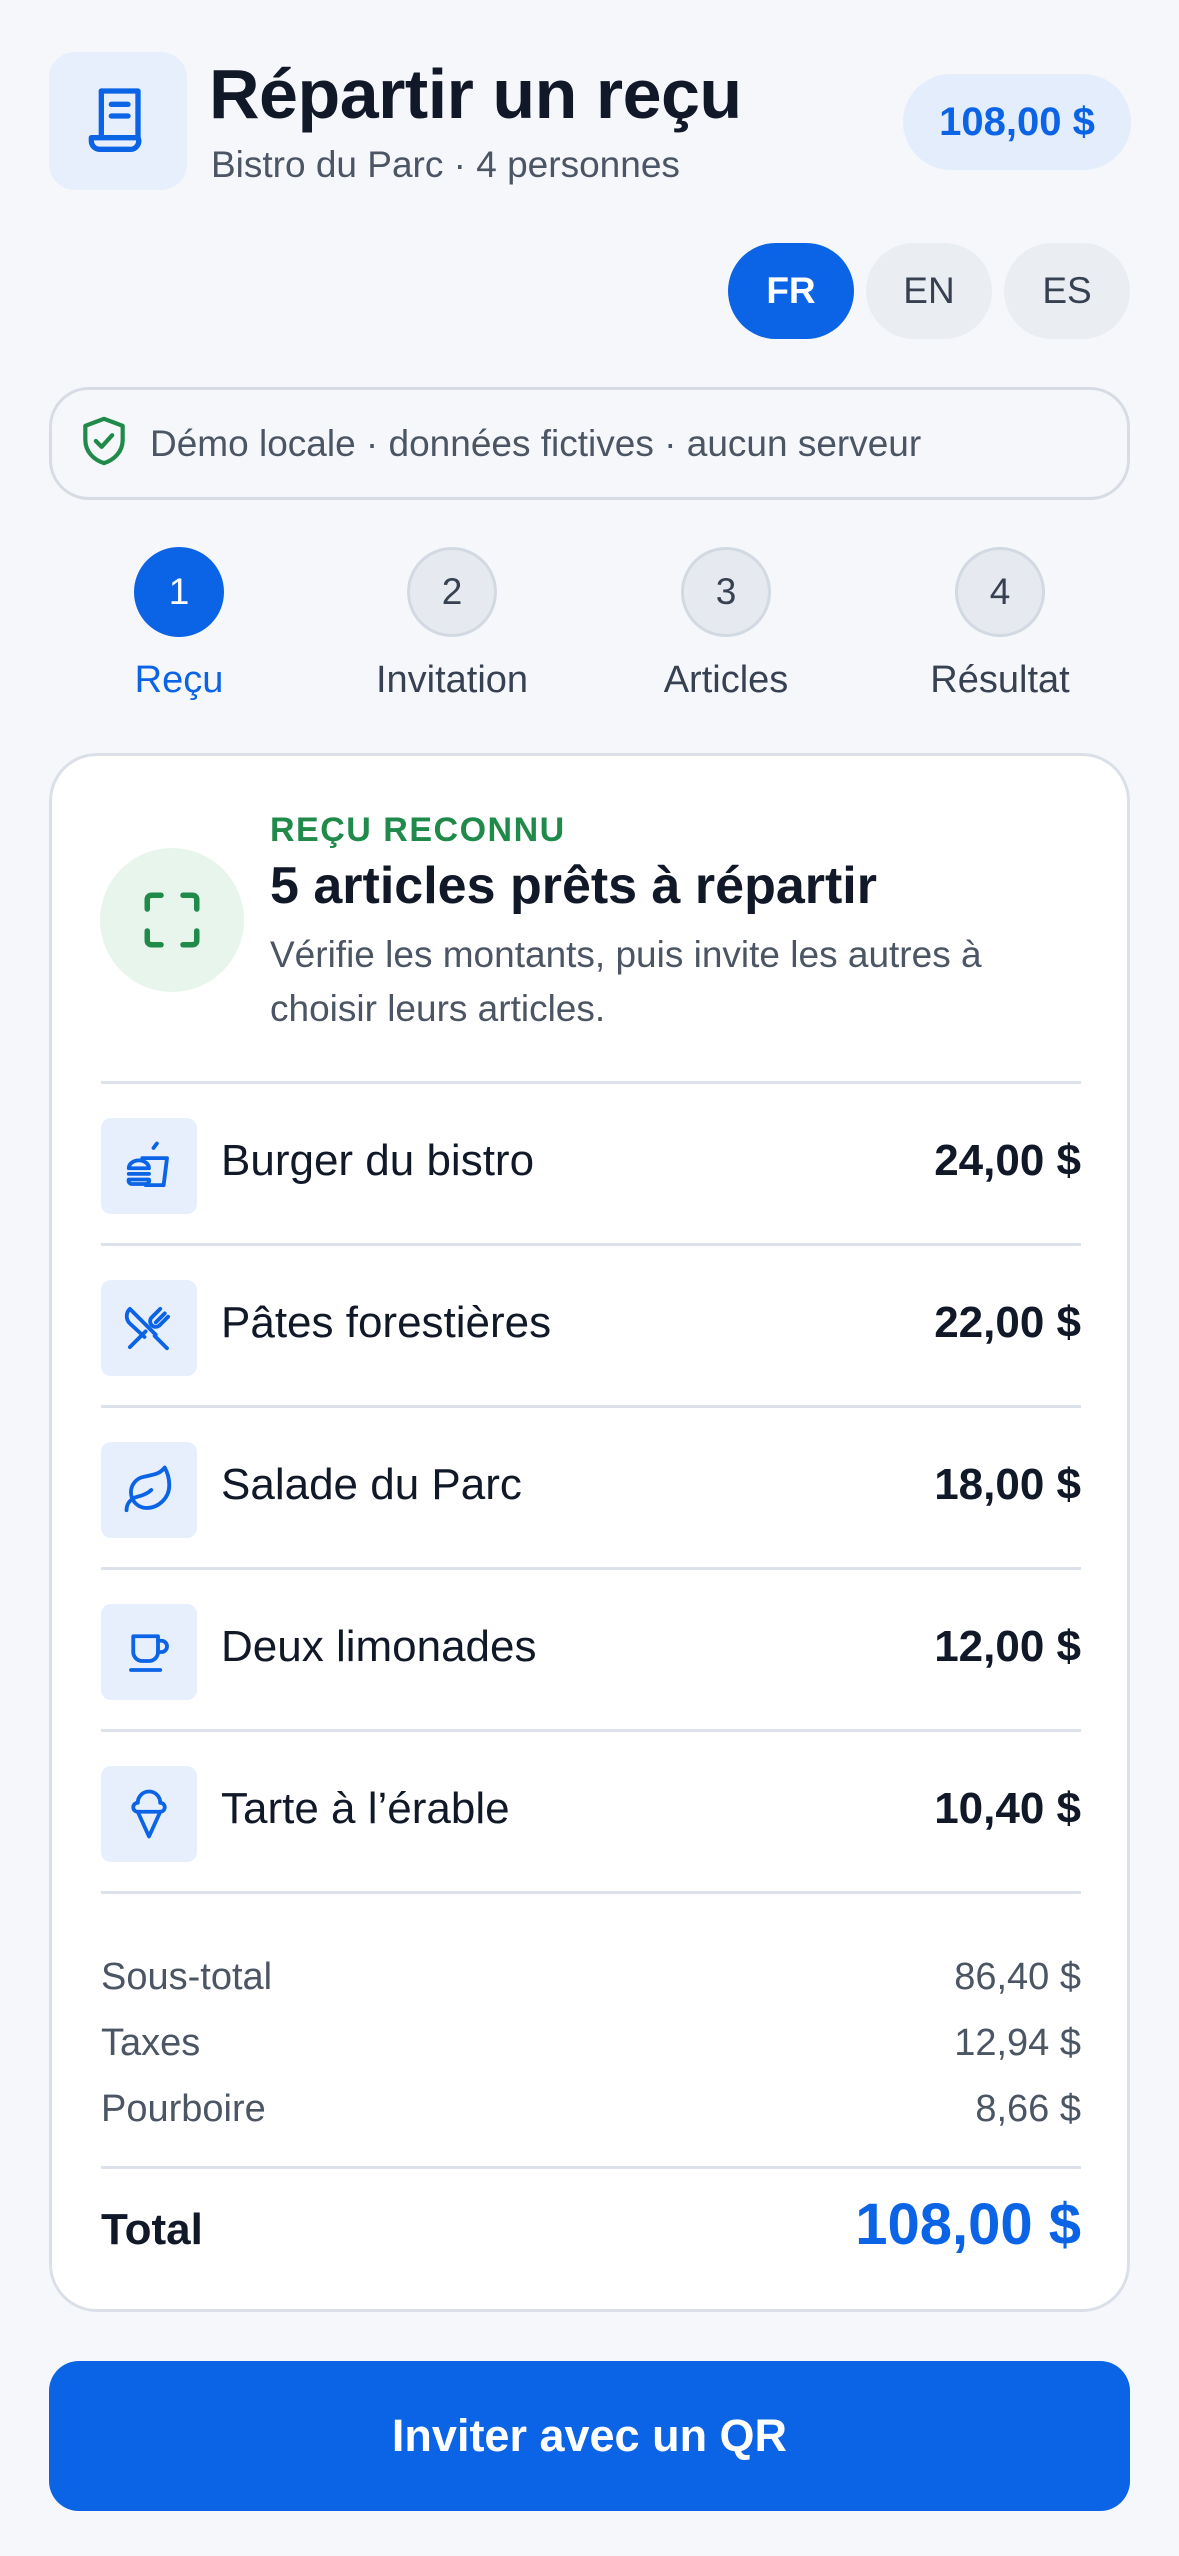 The width and height of the screenshot is (1179, 2556). What do you see at coordinates (151, 2043) in the screenshot?
I see `taxes-label: Taxes` at bounding box center [151, 2043].